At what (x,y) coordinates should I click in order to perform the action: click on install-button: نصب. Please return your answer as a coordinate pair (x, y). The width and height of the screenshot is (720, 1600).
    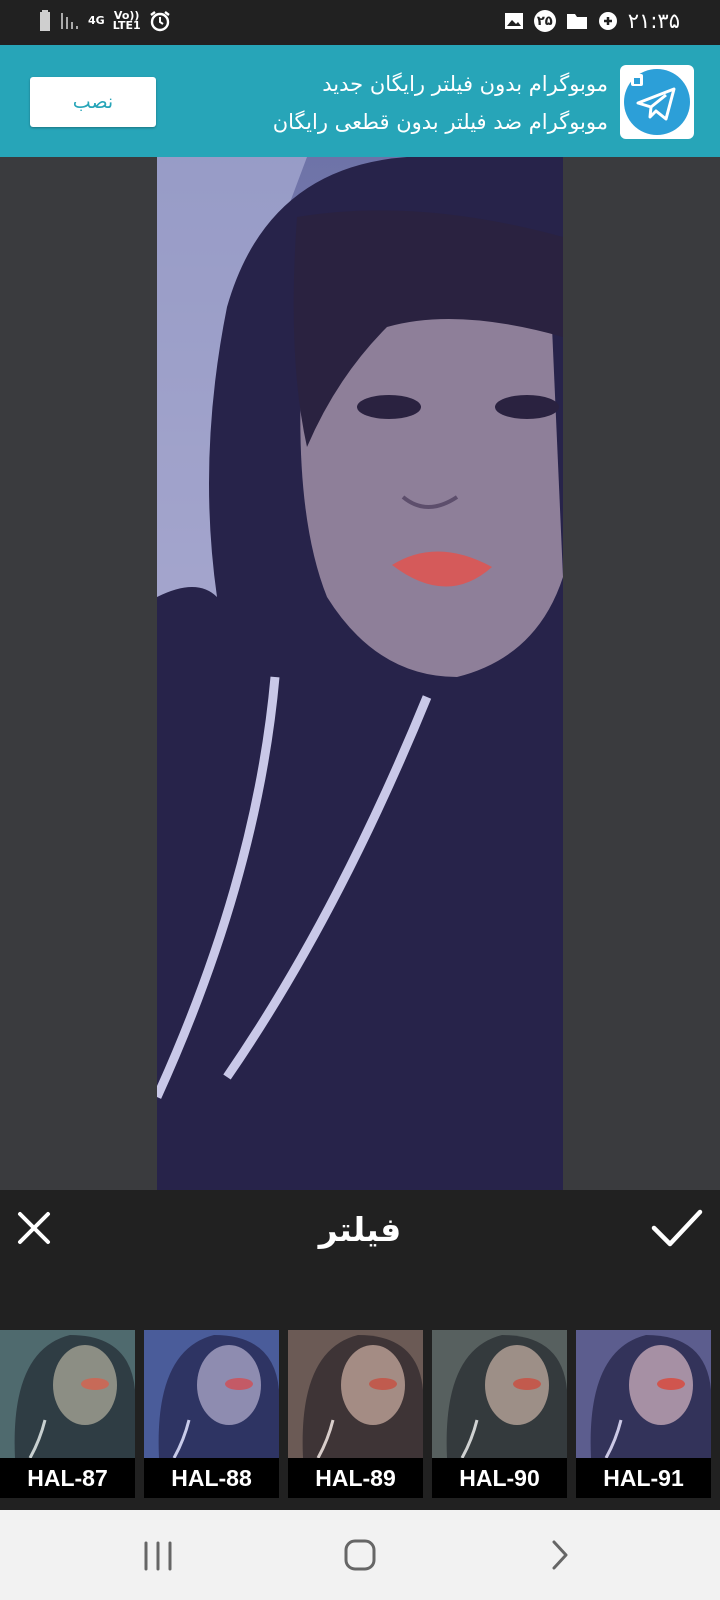
    Looking at the image, I should click on (93, 102).